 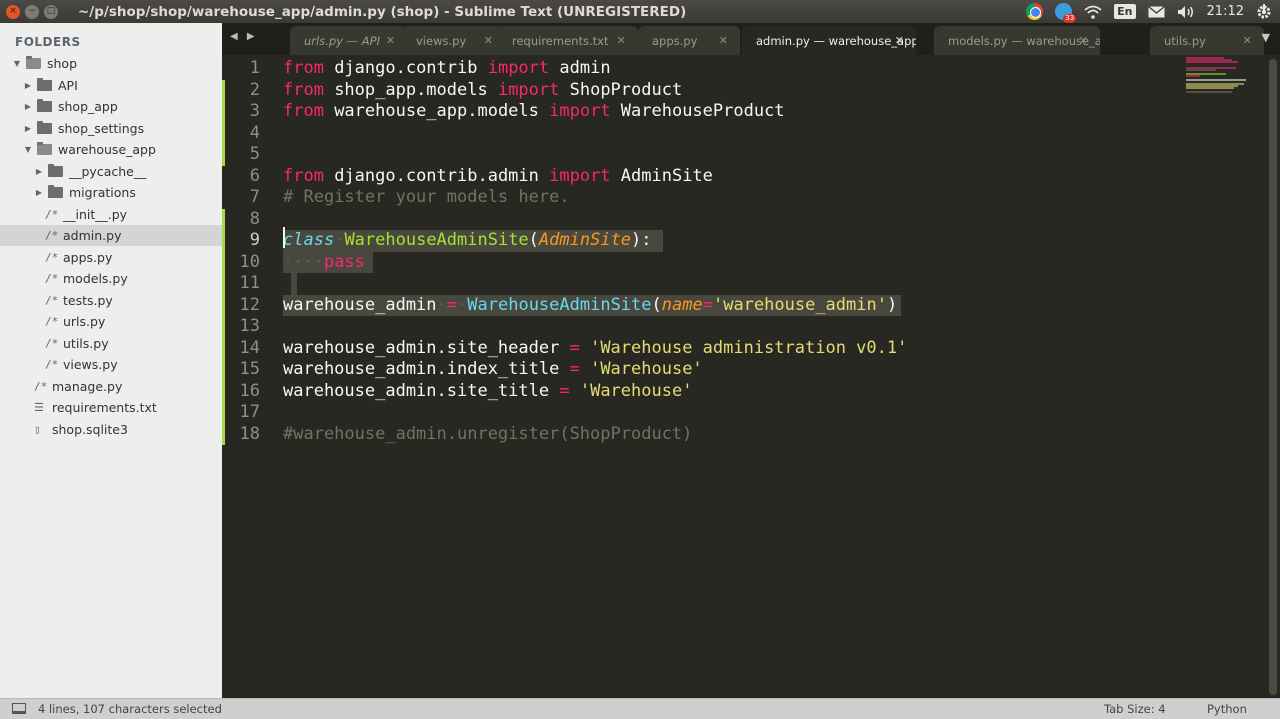 I want to click on editor-tab: apps.py ✕, so click(x=689, y=40).